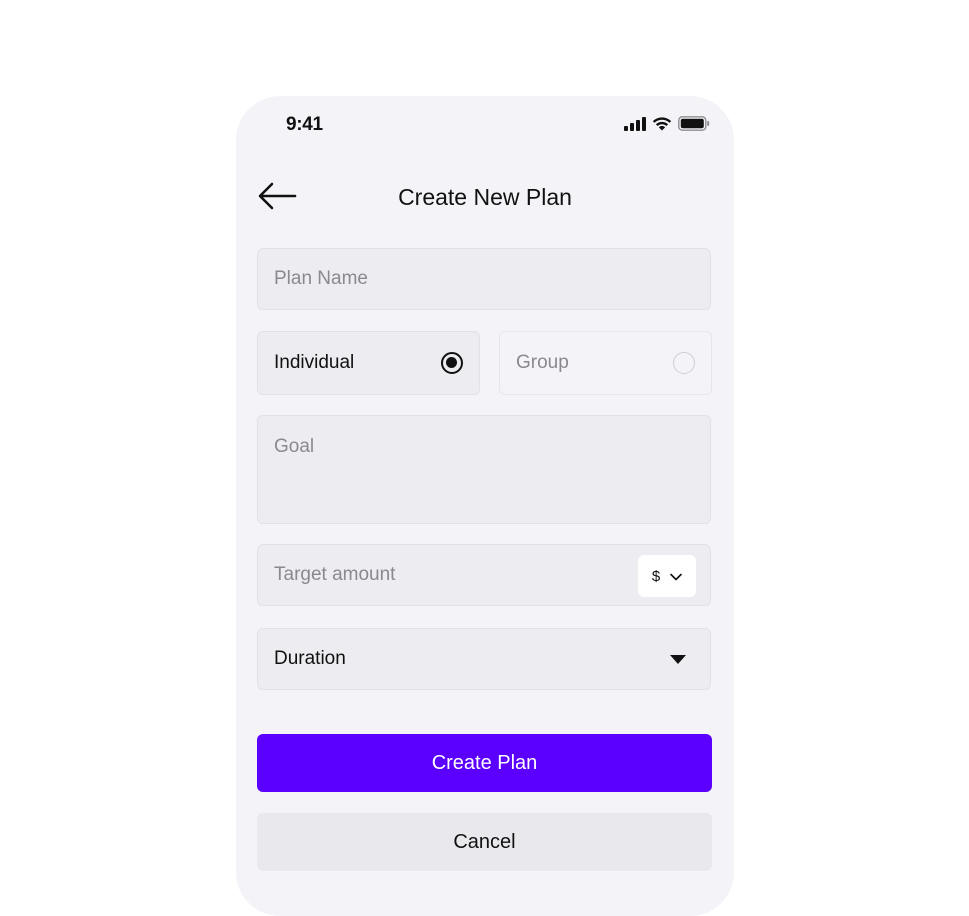 The height and width of the screenshot is (916, 969). Describe the element at coordinates (676, 576) in the screenshot. I see `chevron-down-icon` at that location.